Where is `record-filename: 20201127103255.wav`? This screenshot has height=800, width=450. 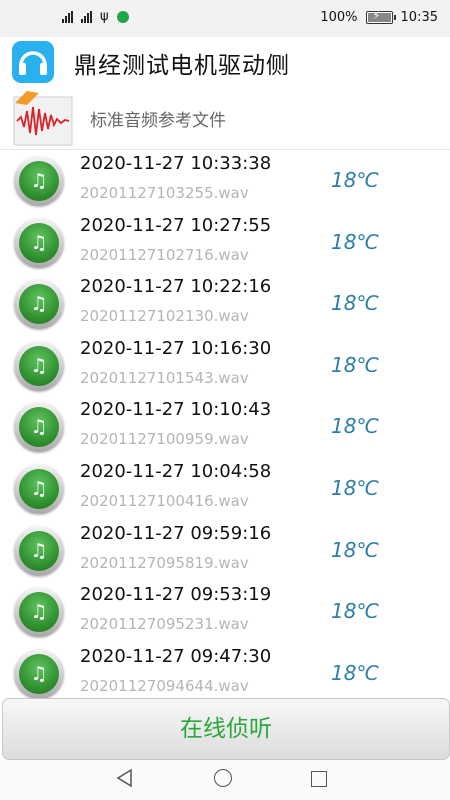
record-filename: 20201127103255.wav is located at coordinates (164, 193).